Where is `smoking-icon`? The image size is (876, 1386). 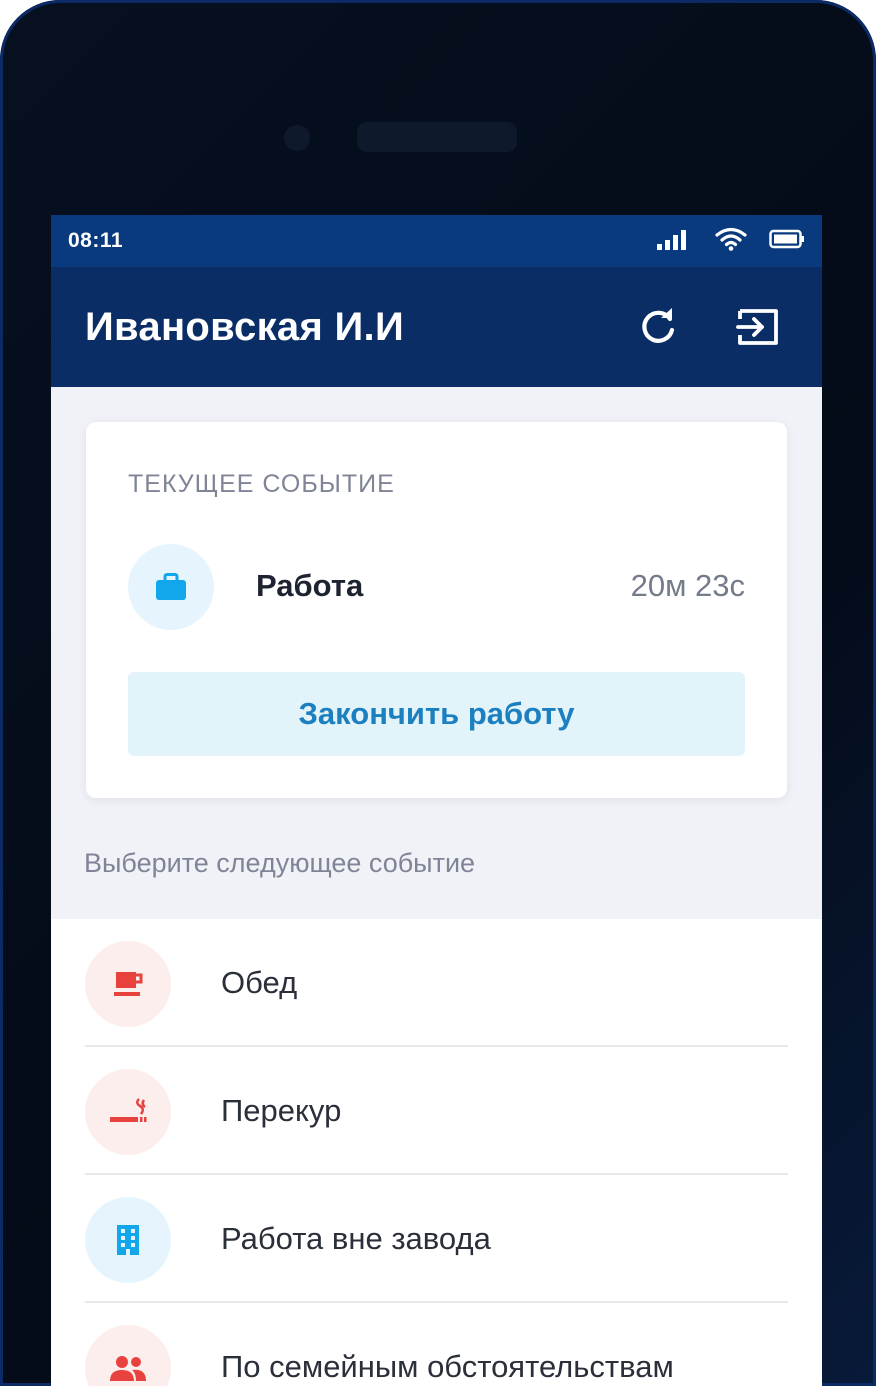 smoking-icon is located at coordinates (128, 1110).